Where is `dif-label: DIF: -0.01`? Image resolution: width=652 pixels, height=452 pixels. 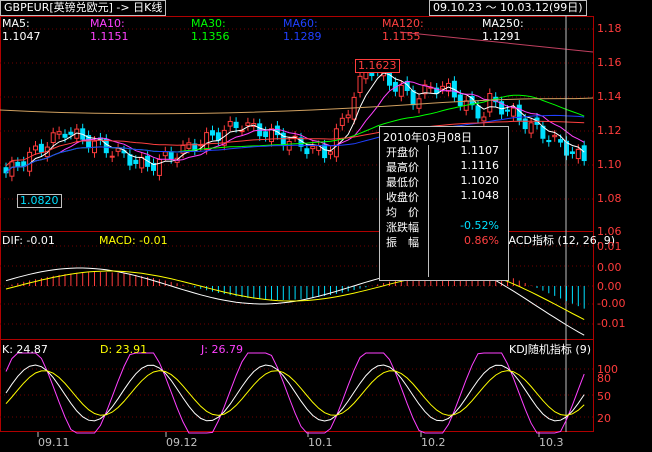 dif-label: DIF: -0.01 is located at coordinates (28, 240).